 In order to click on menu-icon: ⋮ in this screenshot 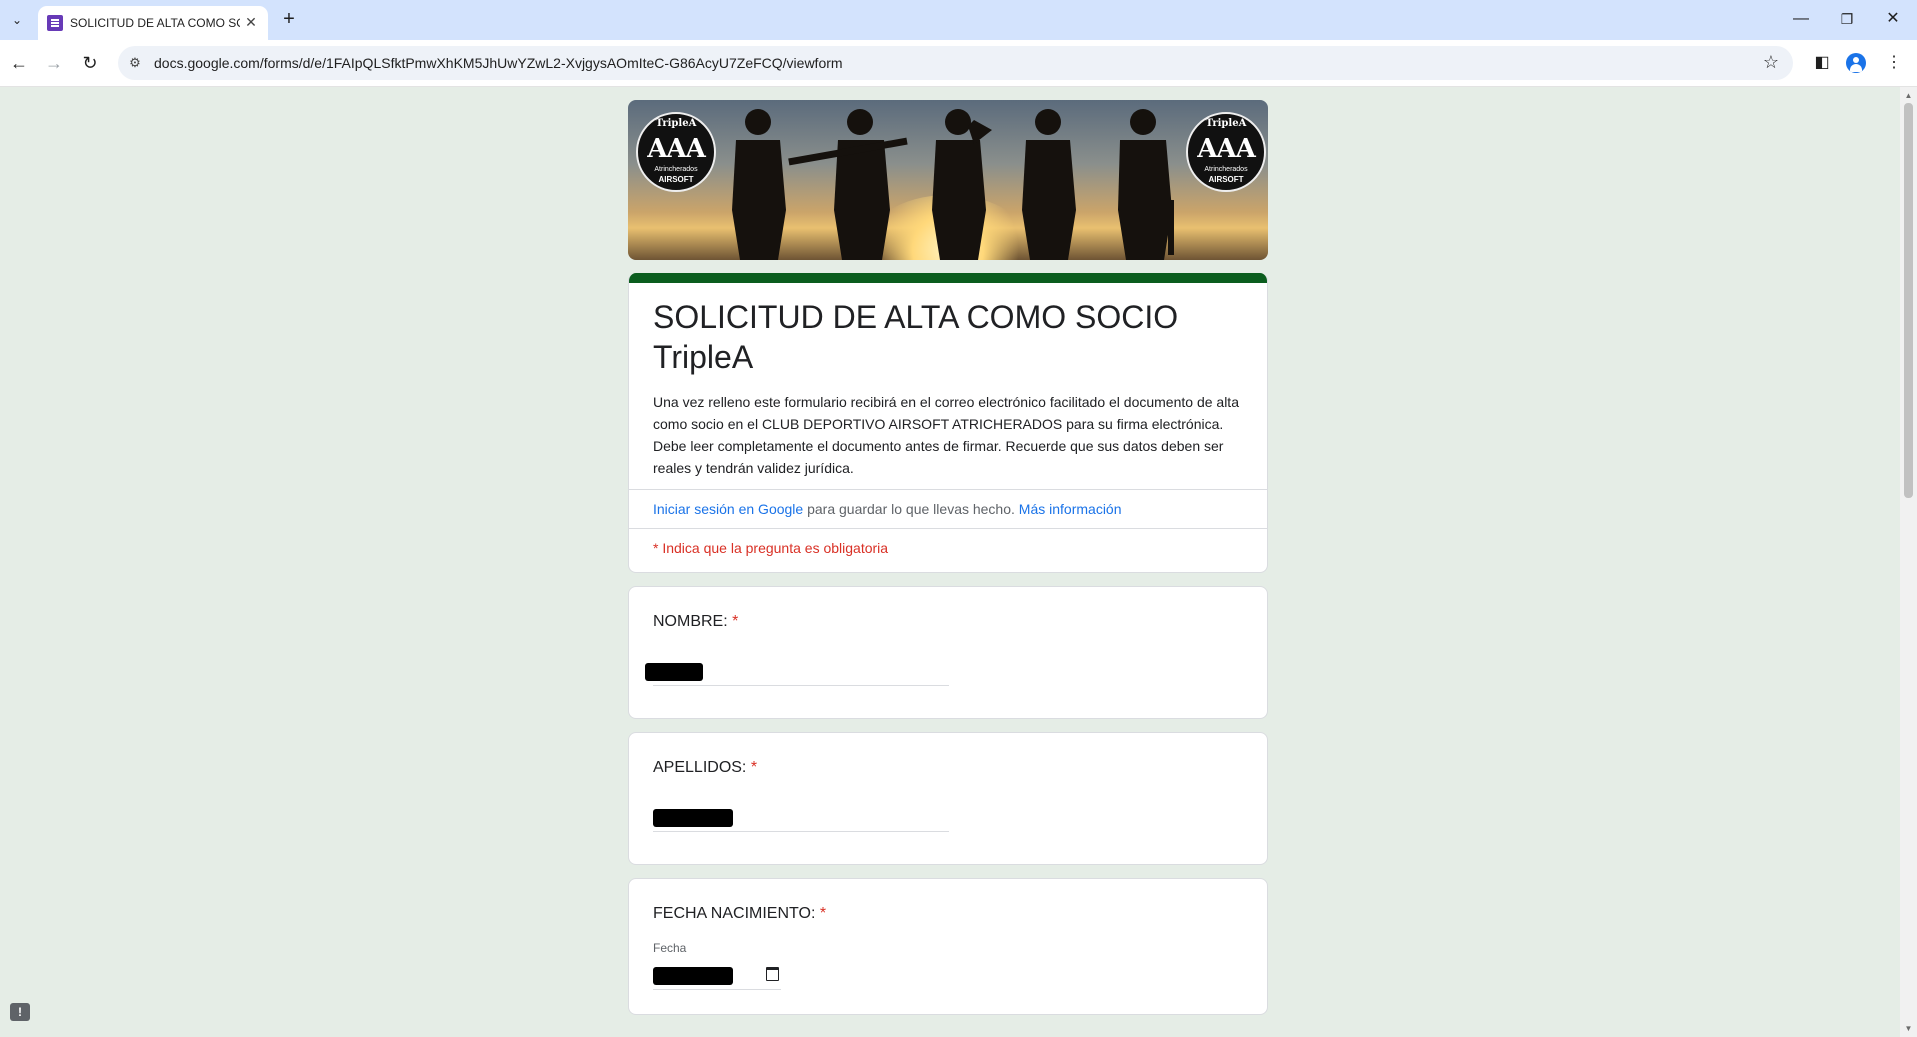, I will do `click(1894, 63)`.